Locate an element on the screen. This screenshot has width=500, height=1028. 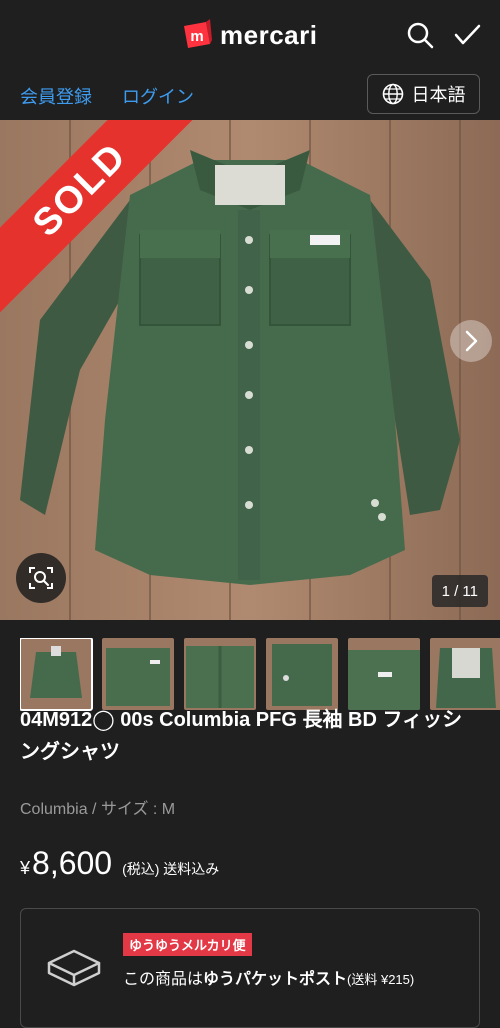
price-block: ¥ 8,600 (税込) 送料込み is located at coordinates (119, 863).